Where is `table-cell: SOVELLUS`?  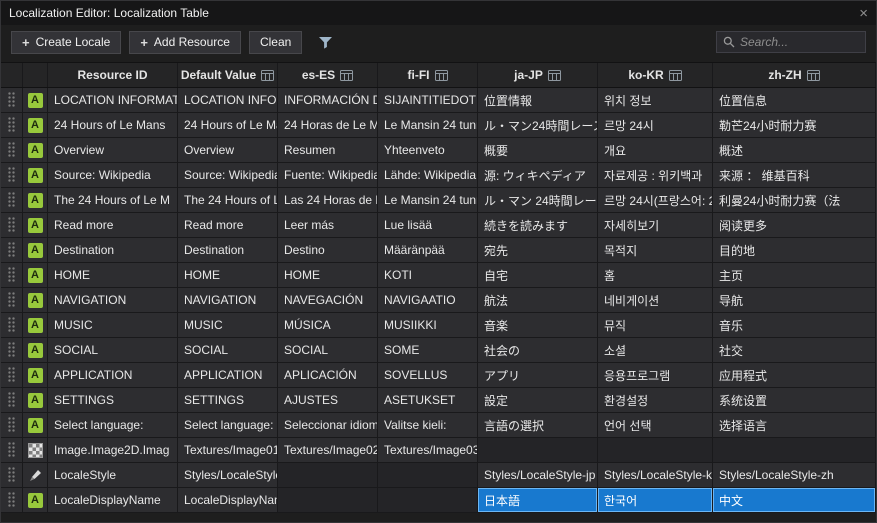
table-cell: SOVELLUS is located at coordinates (428, 375).